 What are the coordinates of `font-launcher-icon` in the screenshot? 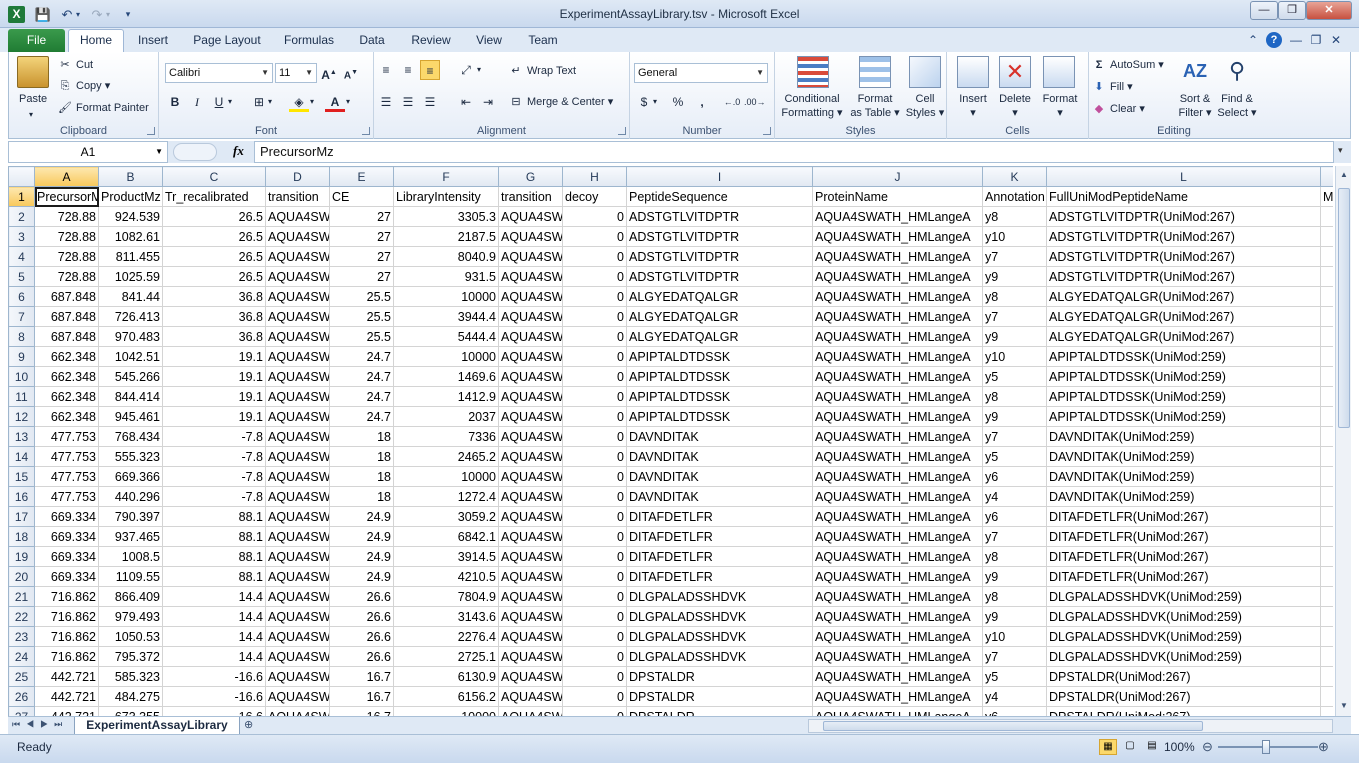 It's located at (366, 131).